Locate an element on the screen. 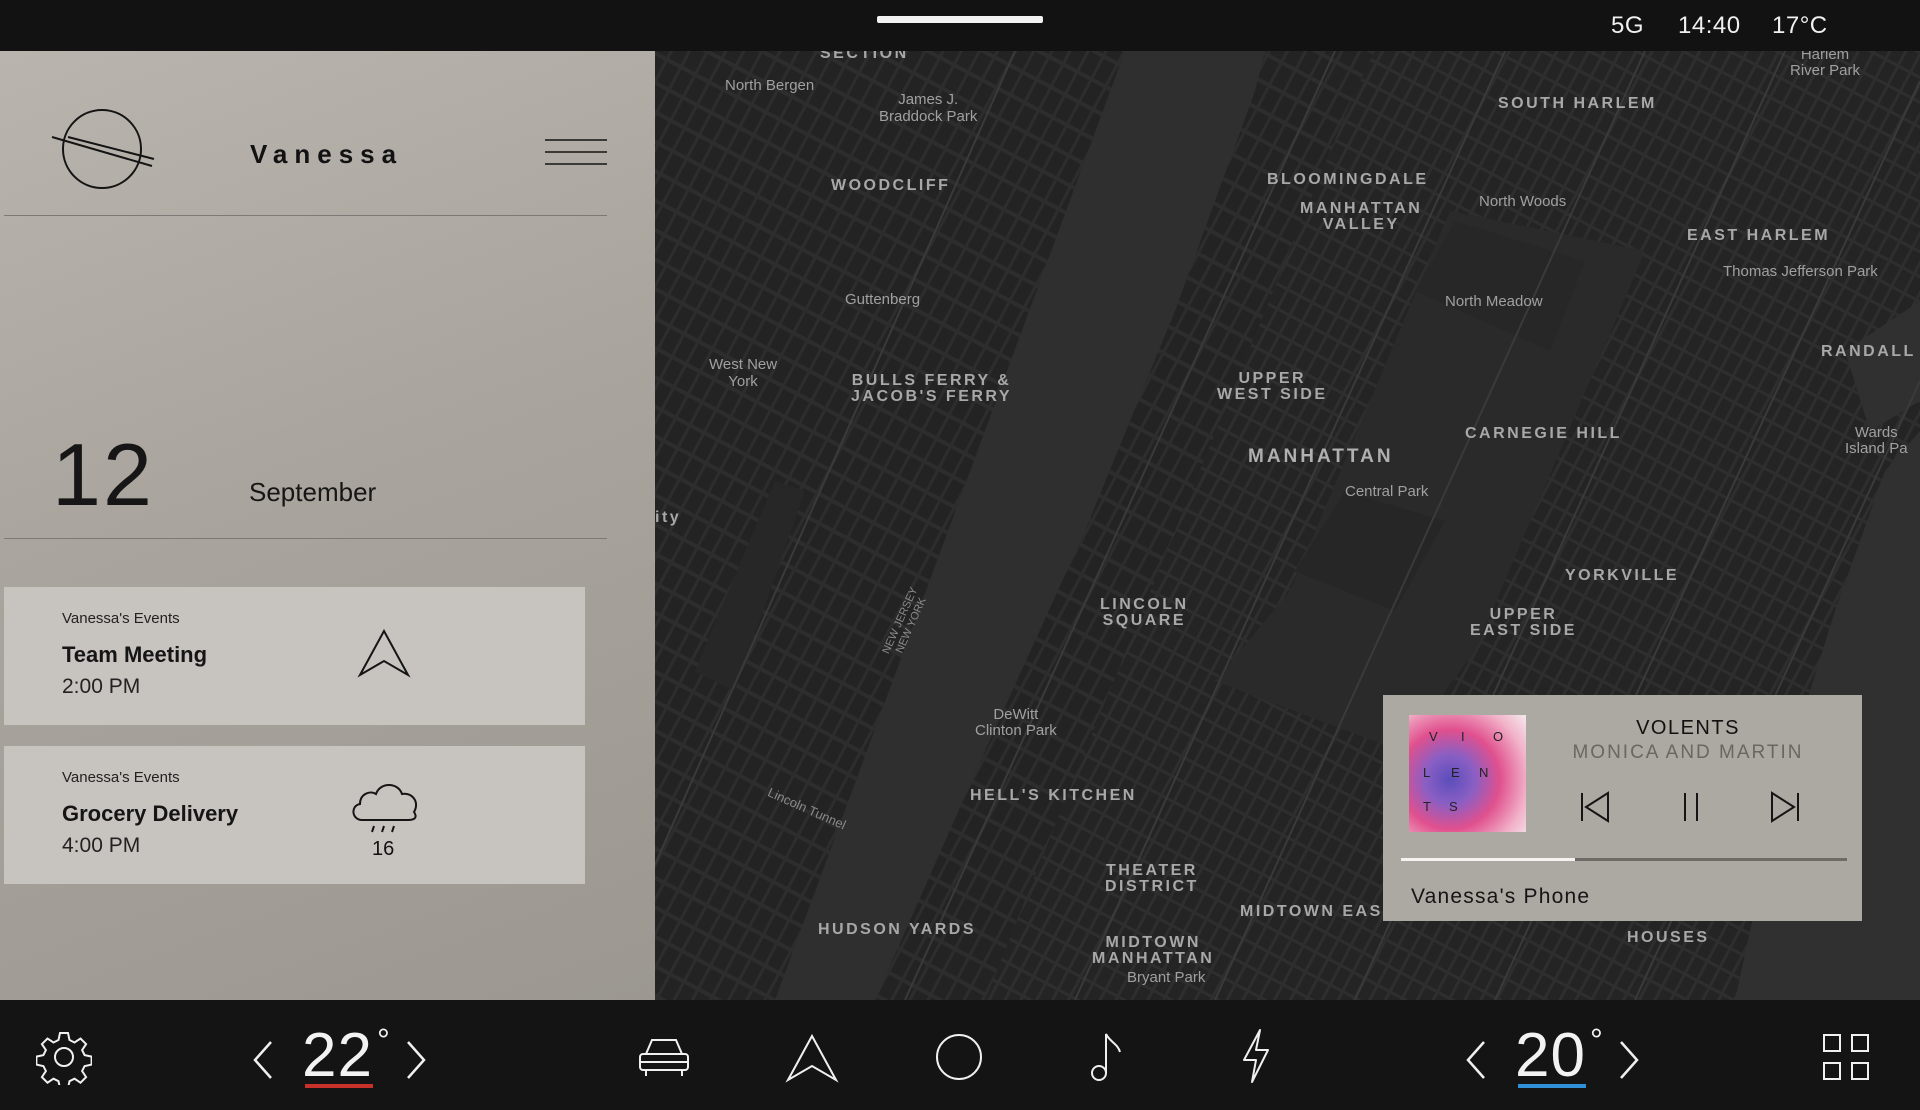 The height and width of the screenshot is (1110, 1920). car-icon is located at coordinates (664, 1057).